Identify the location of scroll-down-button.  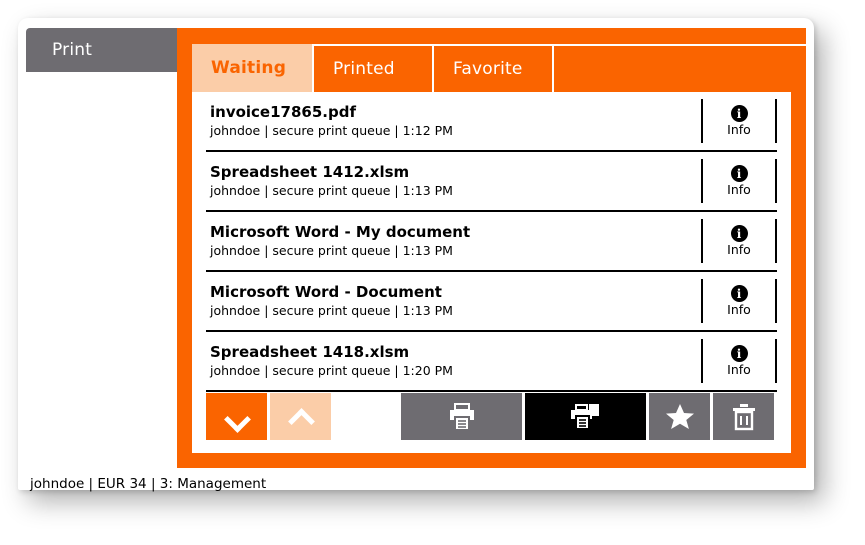
(236, 416).